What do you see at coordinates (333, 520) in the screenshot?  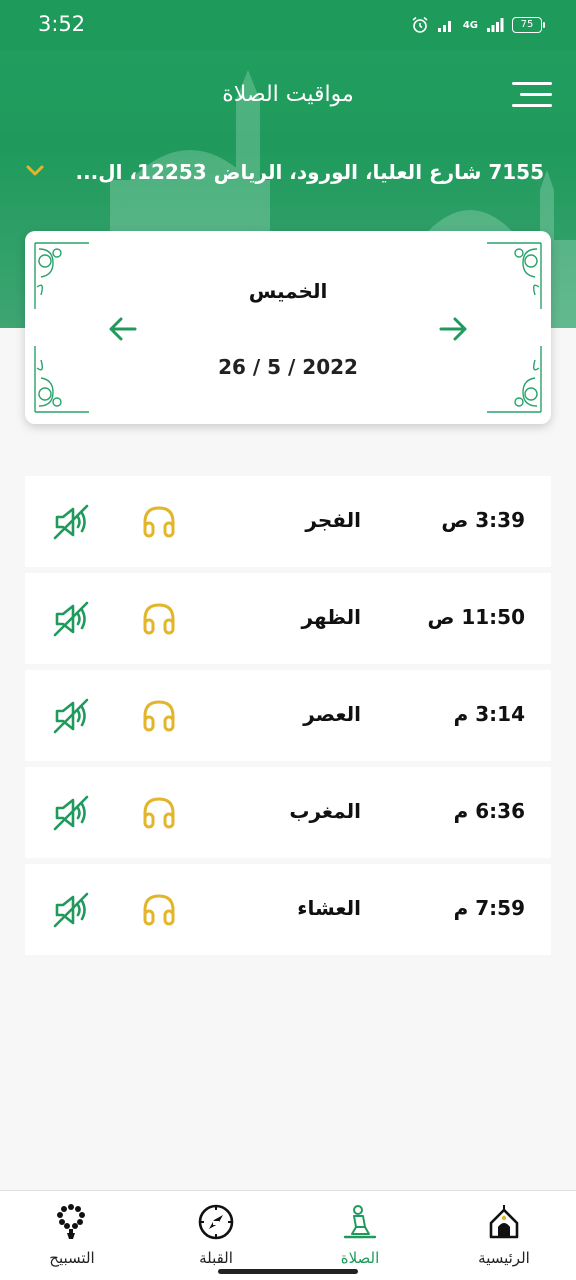 I see `prayer-name: الفجر` at bounding box center [333, 520].